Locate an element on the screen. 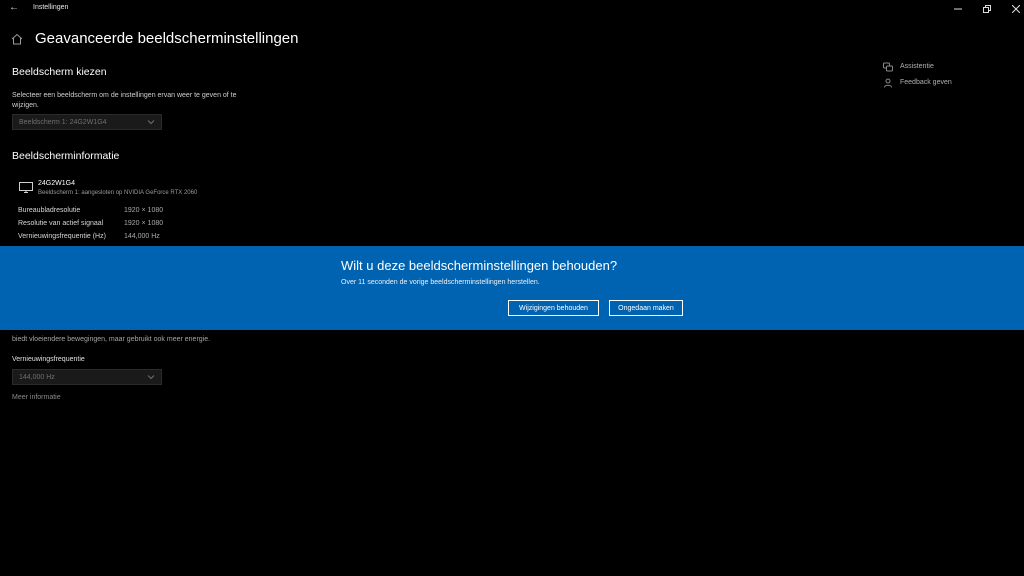 Image resolution: width=1024 pixels, height=576 pixels. keep-changes-button: Wijzigingen behouden is located at coordinates (553, 308).